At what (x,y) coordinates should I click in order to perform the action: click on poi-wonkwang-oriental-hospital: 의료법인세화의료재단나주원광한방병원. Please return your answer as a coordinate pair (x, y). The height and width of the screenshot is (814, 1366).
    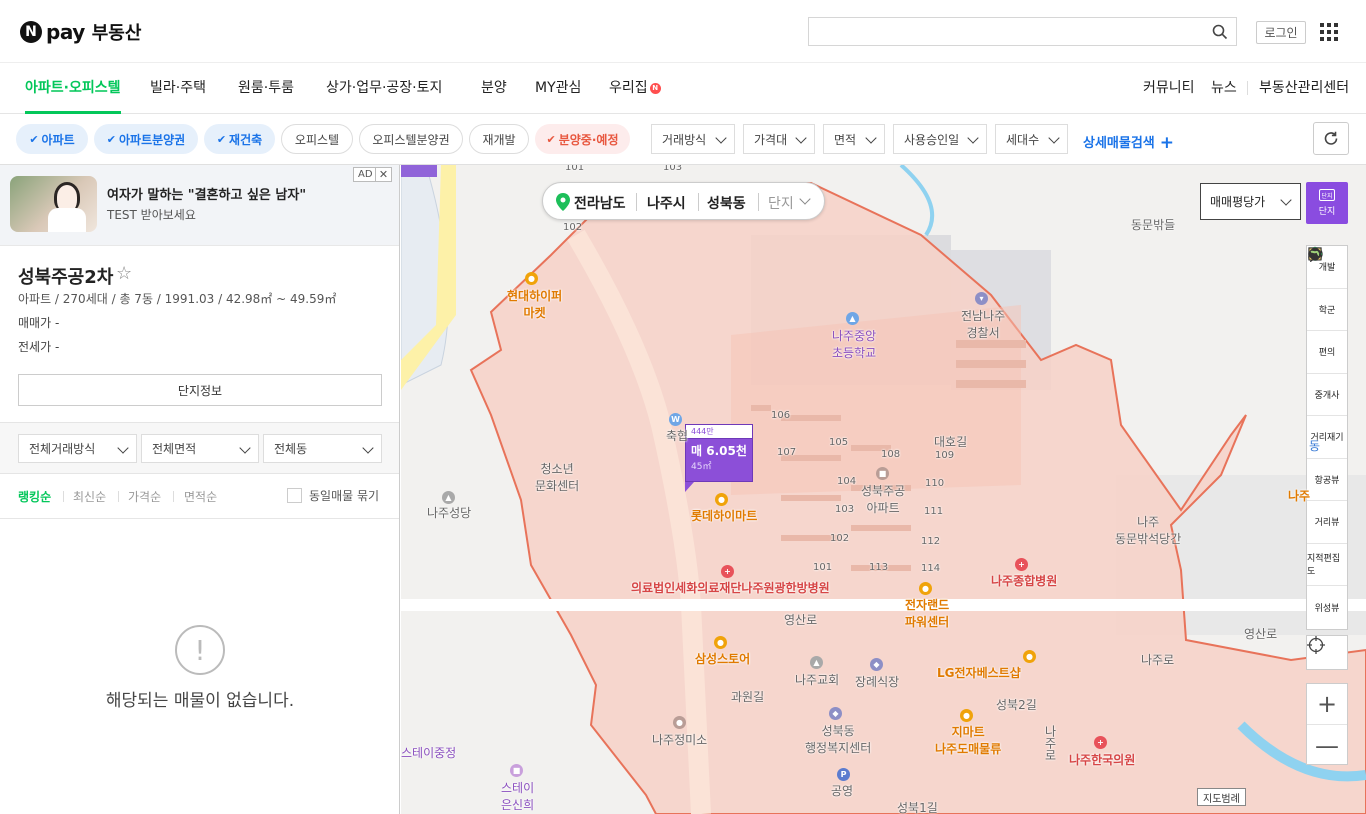
    Looking at the image, I should click on (730, 587).